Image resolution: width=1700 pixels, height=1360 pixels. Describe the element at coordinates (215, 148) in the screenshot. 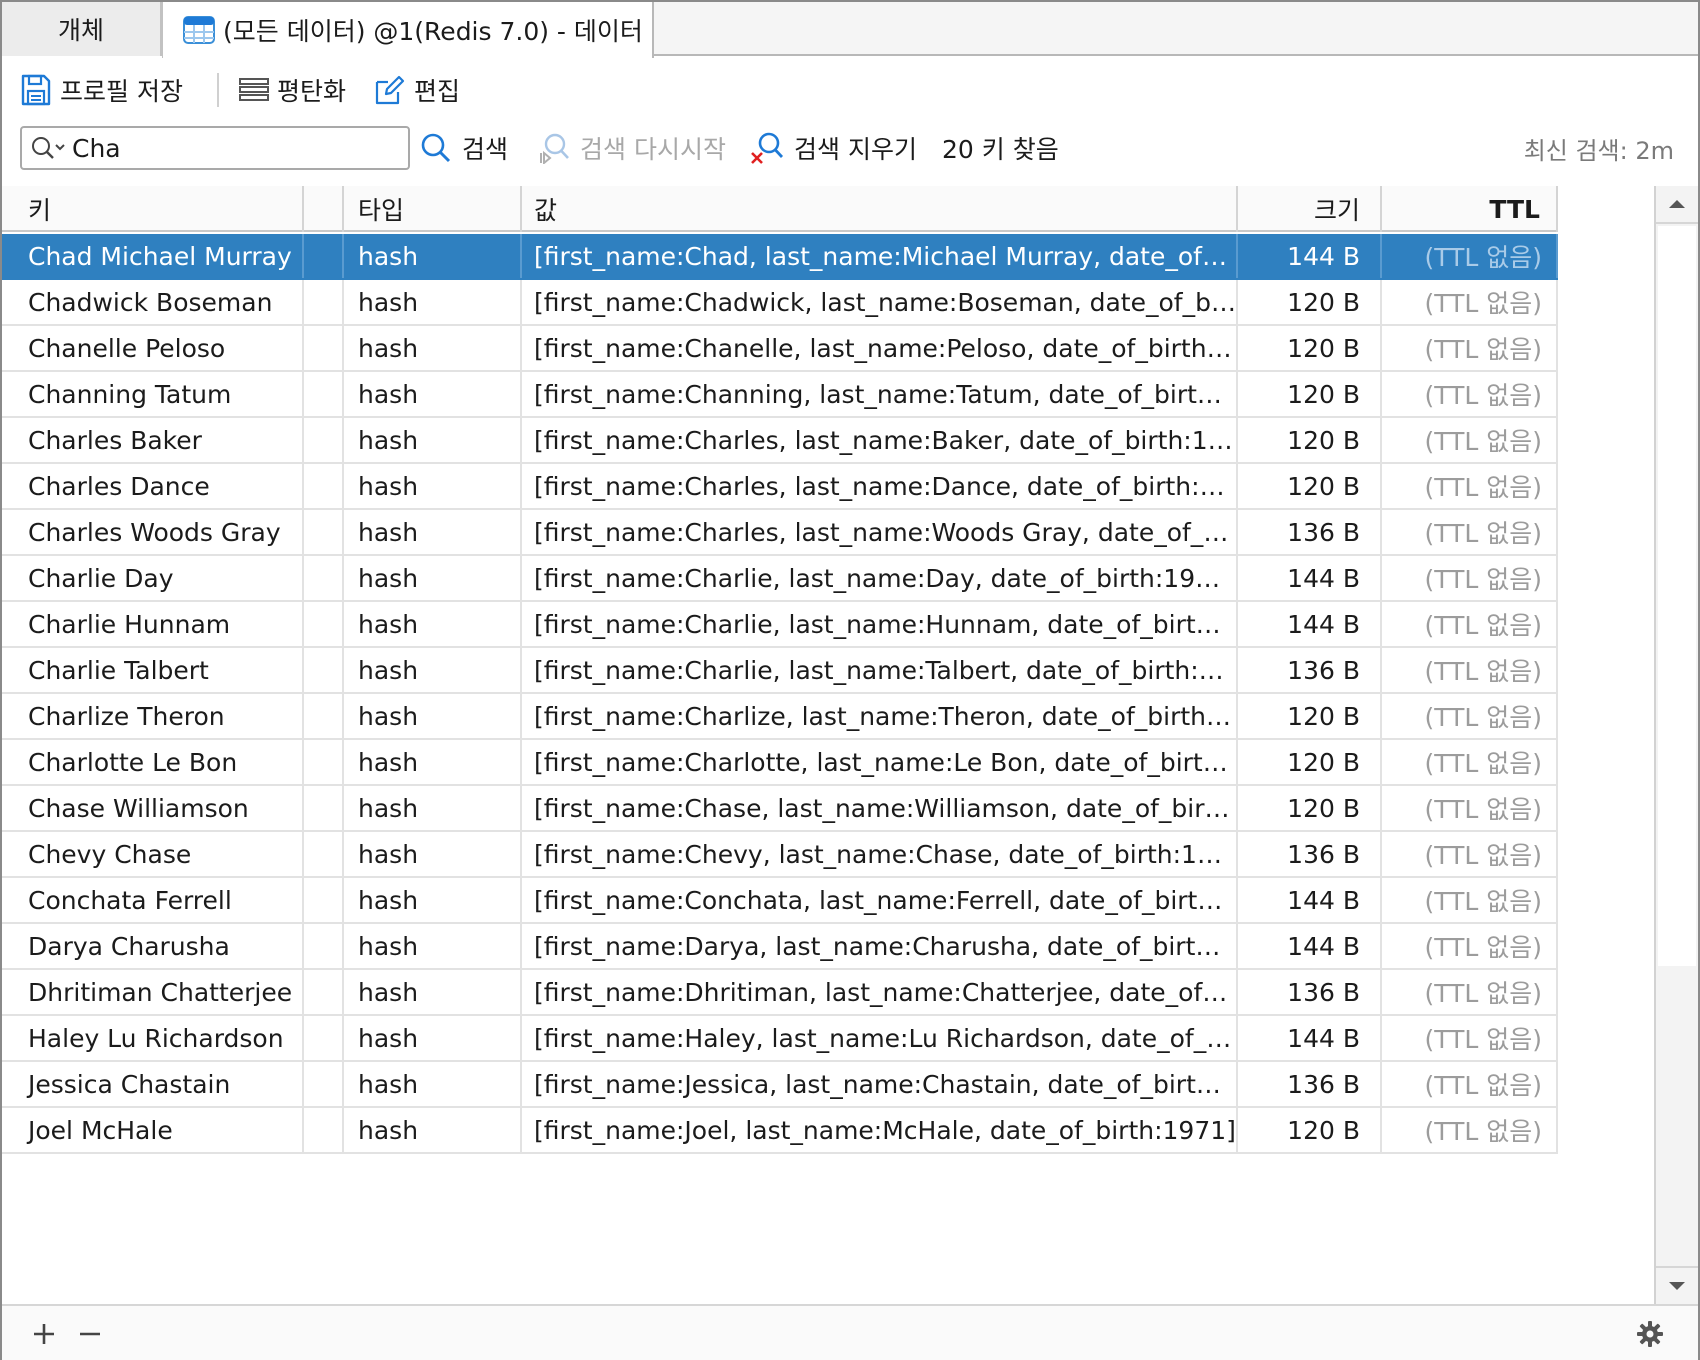

I see `search-box` at that location.